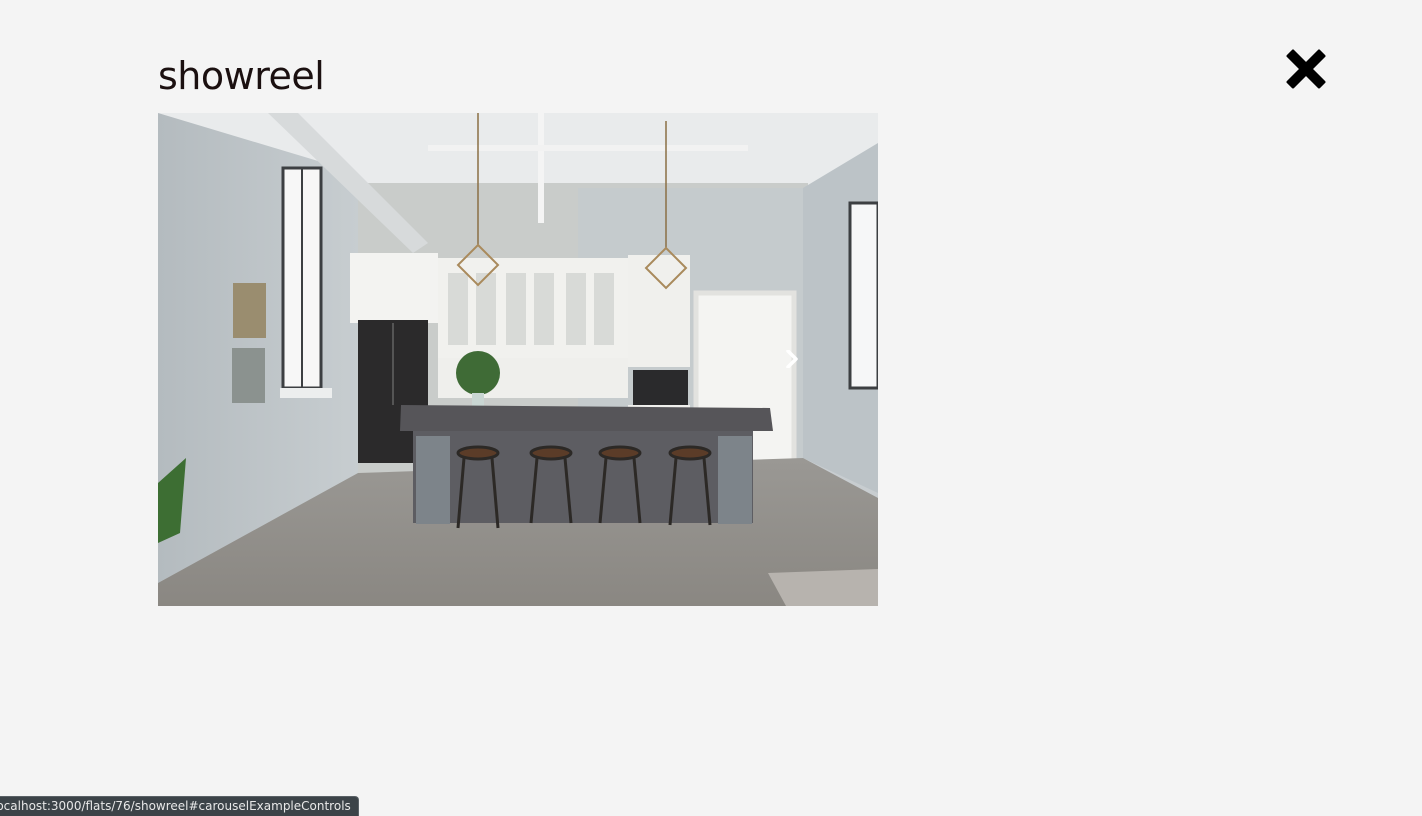 Image resolution: width=1422 pixels, height=816 pixels. I want to click on close-button, so click(1306, 69).